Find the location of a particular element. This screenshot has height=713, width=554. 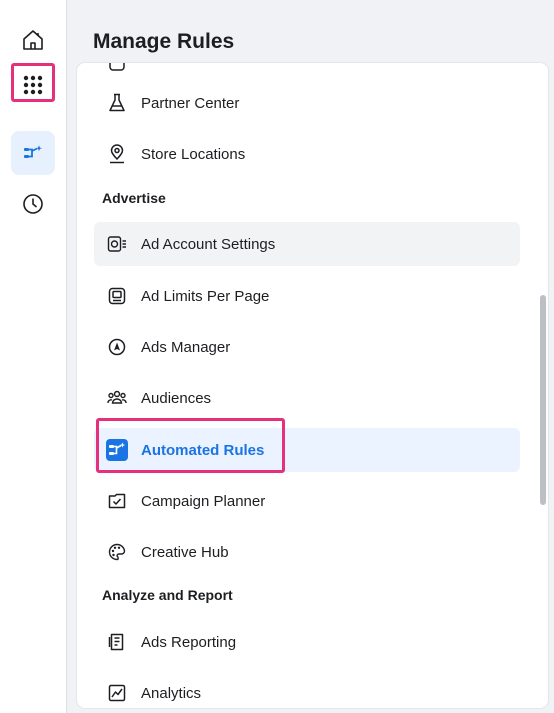

left-nav-rail is located at coordinates (33, 356).